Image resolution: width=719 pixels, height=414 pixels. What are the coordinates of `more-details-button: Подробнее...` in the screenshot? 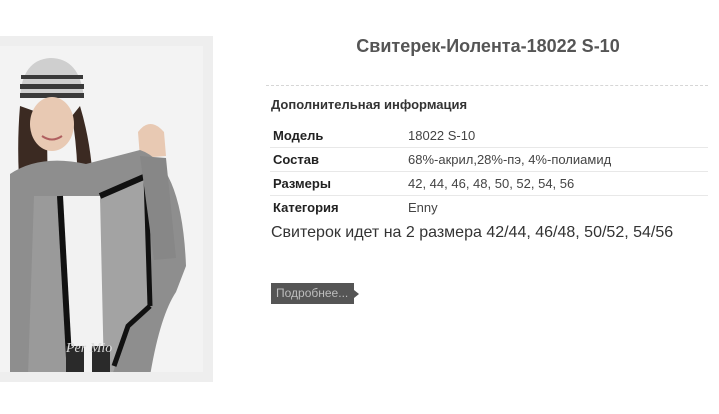 It's located at (315, 293).